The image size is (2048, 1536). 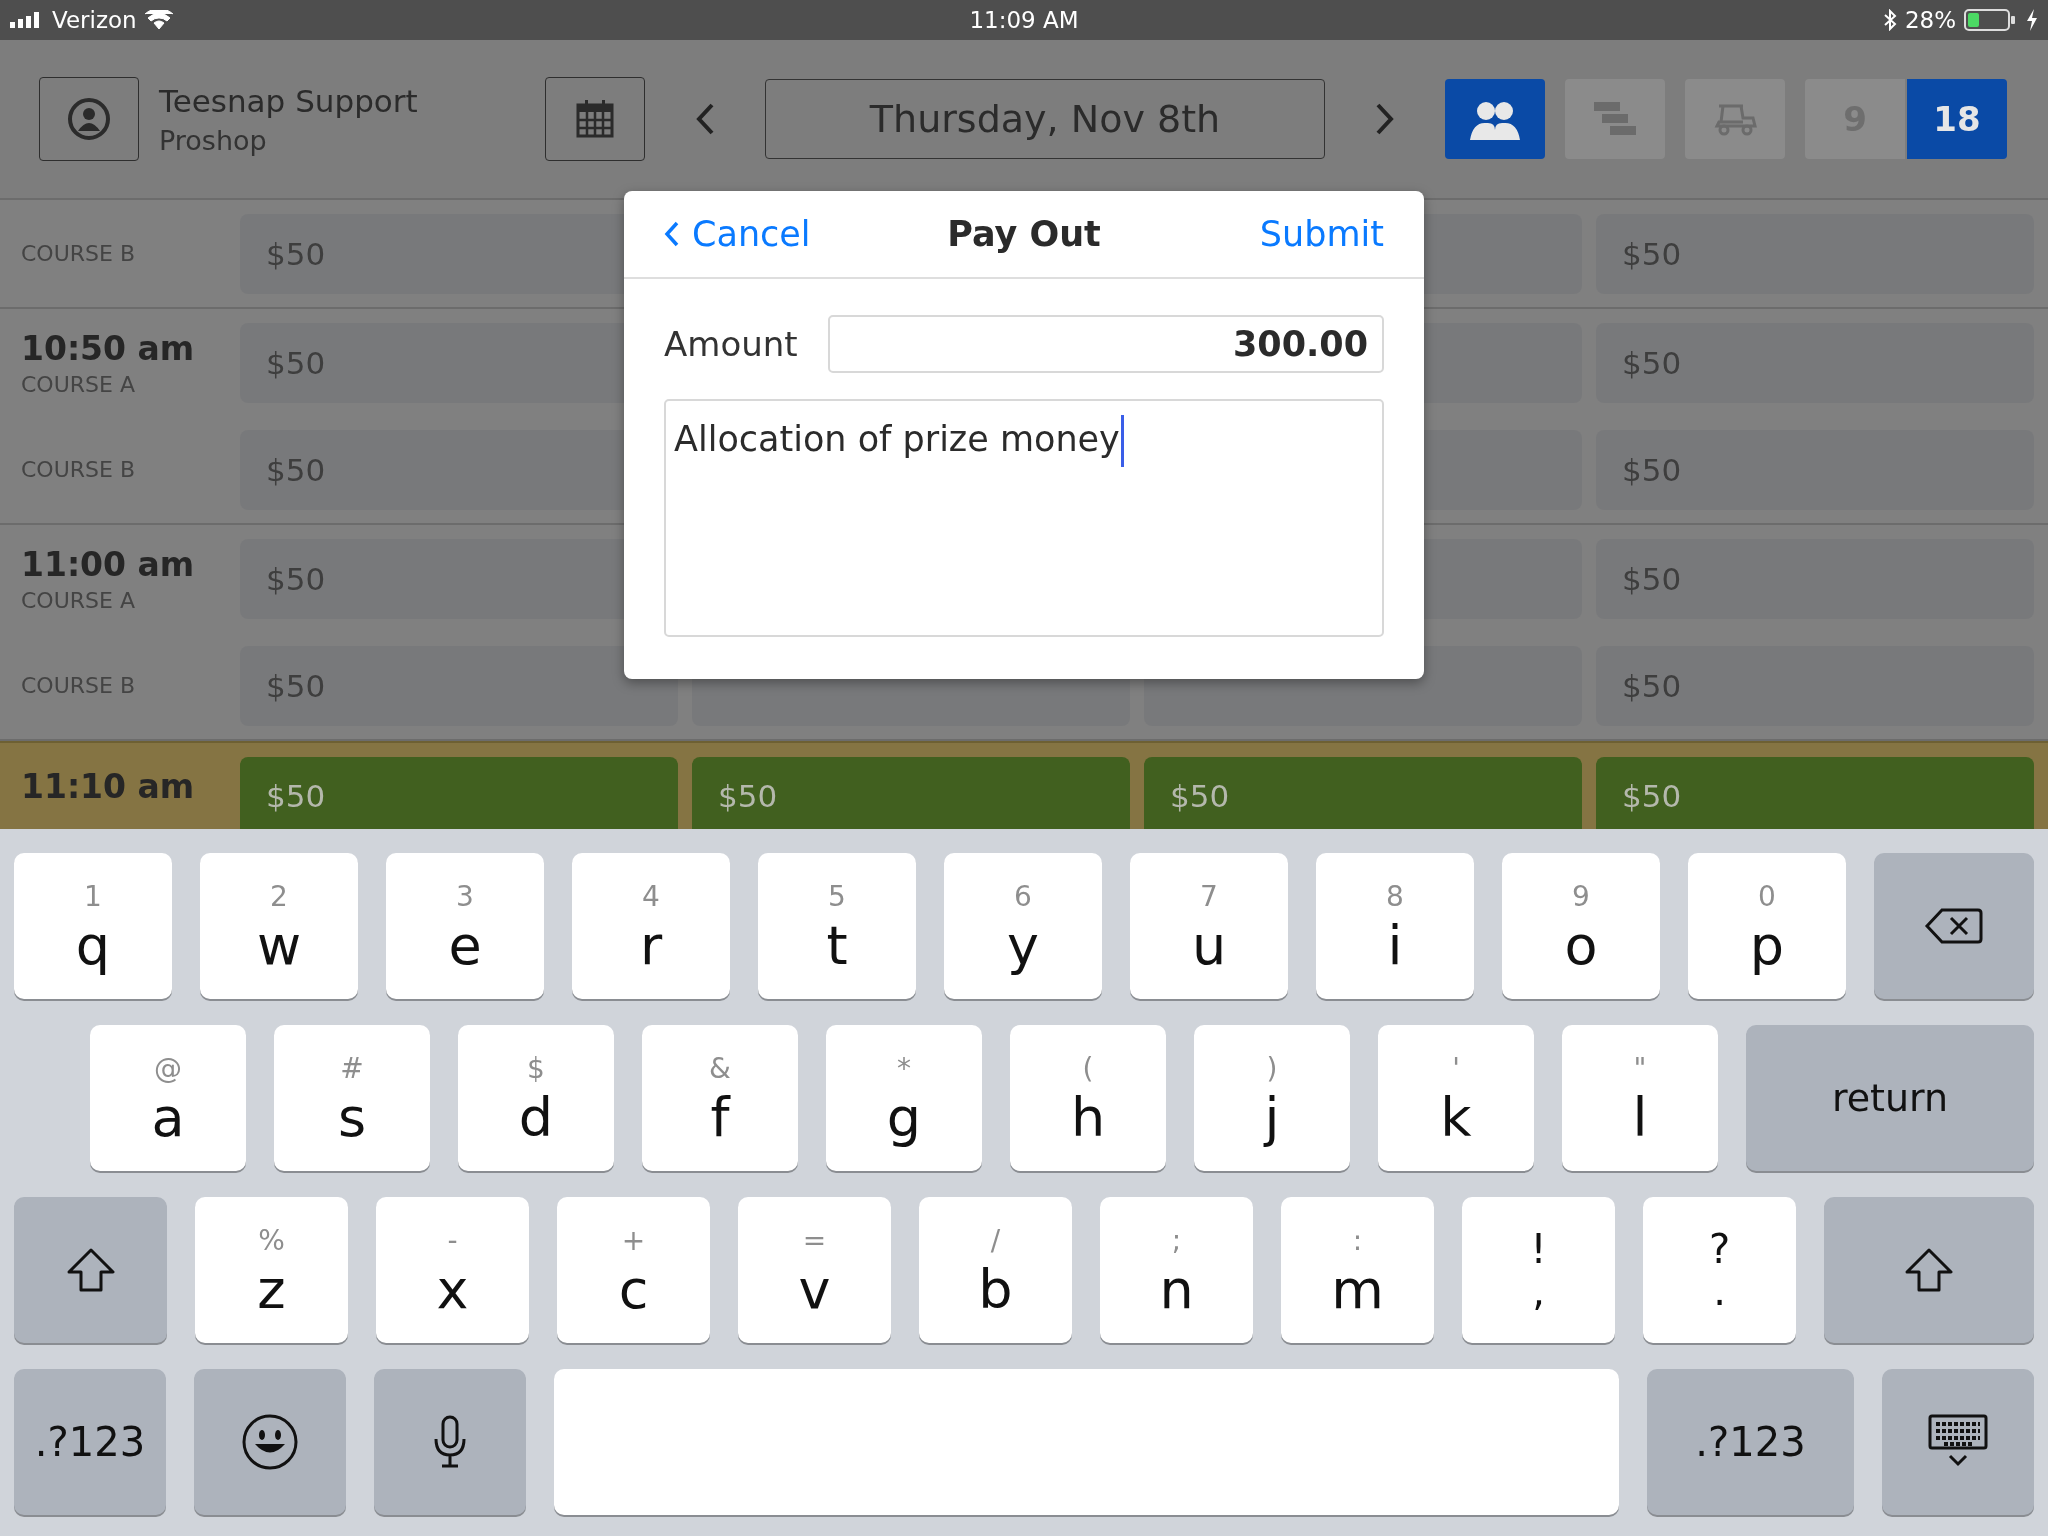 I want to click on letter-key: % z, so click(x=271, y=1270).